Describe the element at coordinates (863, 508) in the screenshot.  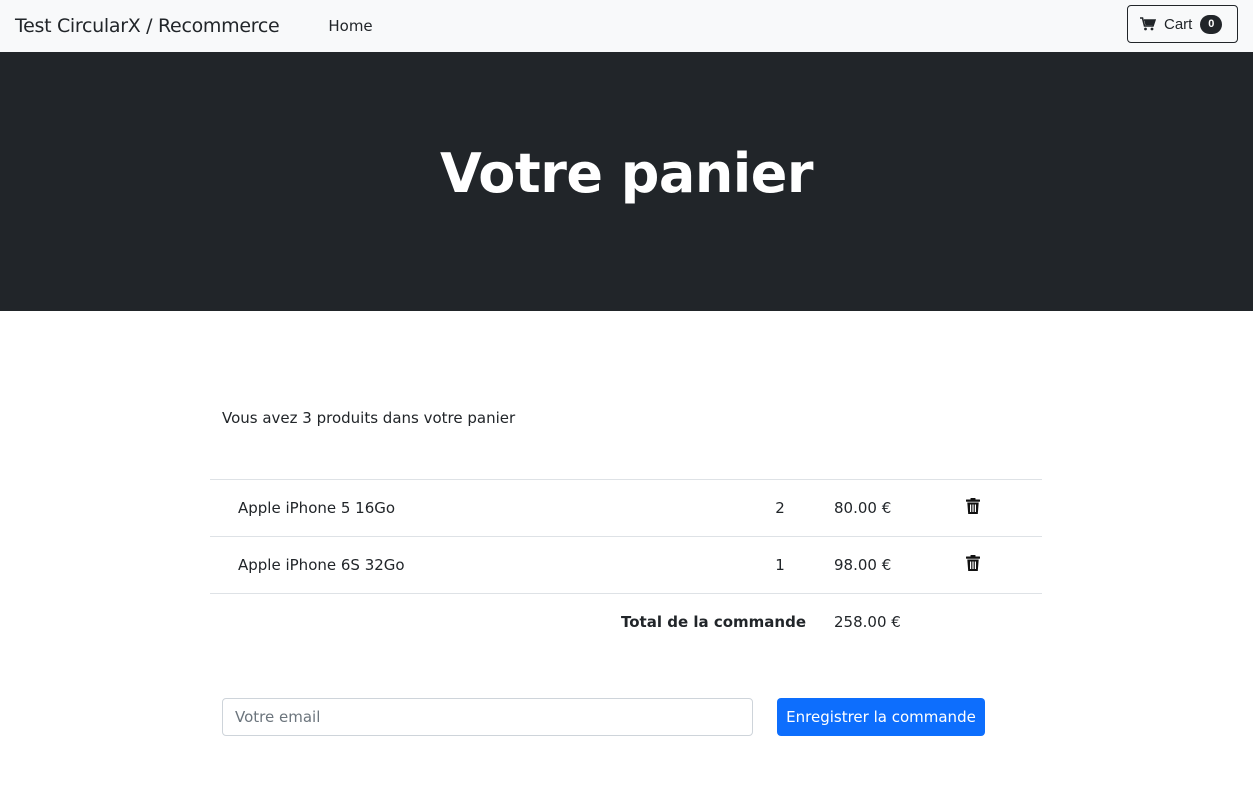
I see `product-price: 80.00 €` at that location.